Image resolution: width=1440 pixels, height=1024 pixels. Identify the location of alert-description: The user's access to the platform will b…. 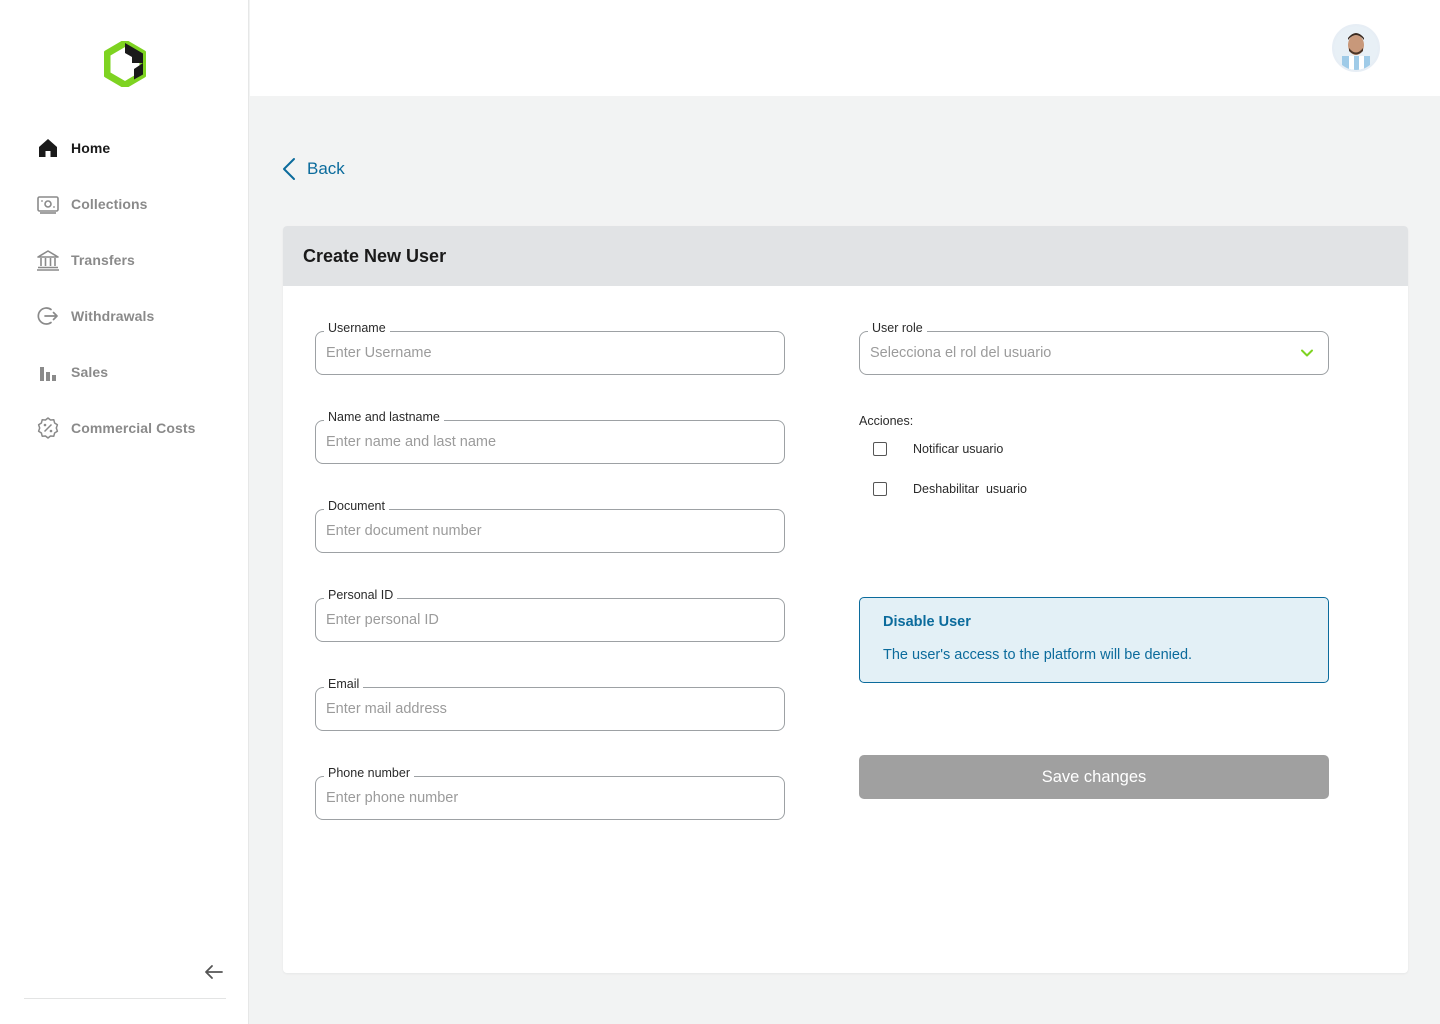
(1038, 655).